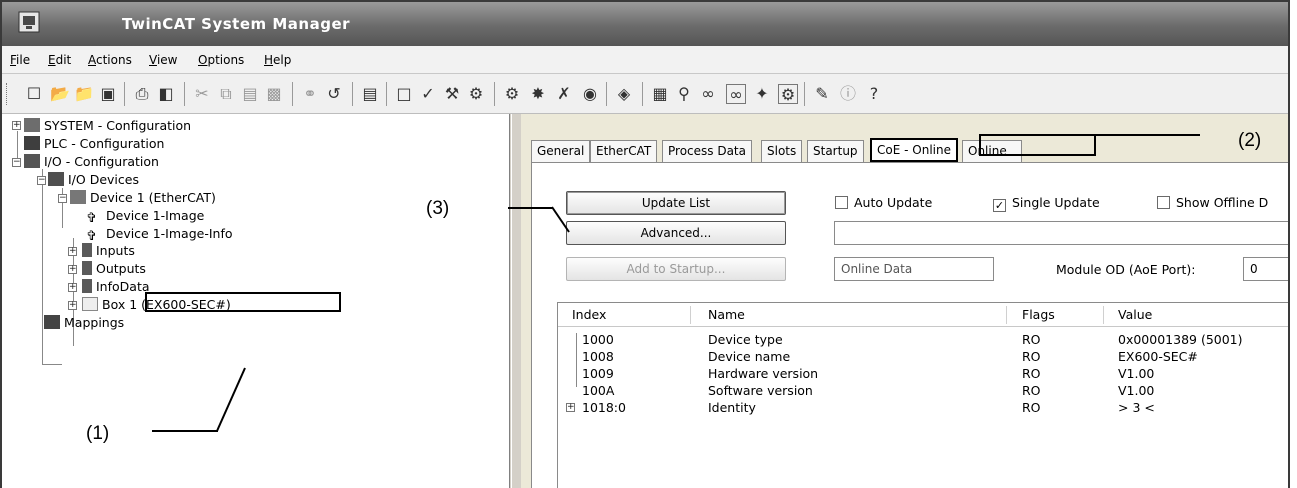  I want to click on expand-inputs: +, so click(72, 251).